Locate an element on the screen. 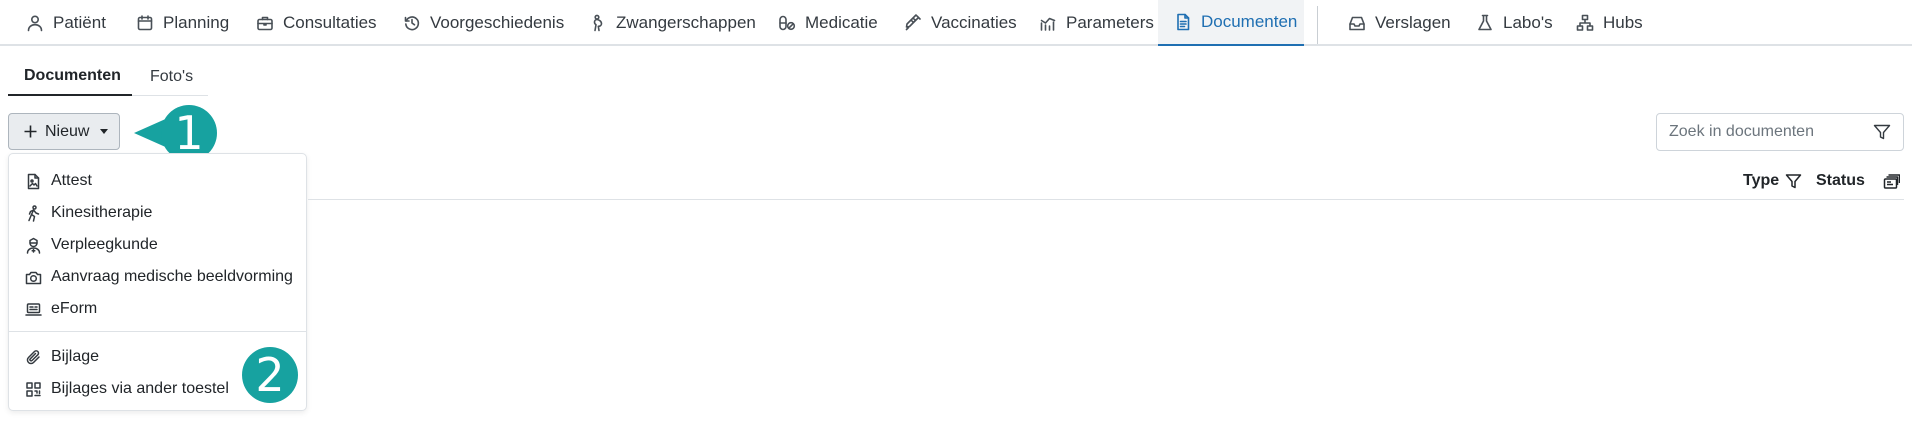 The width and height of the screenshot is (1912, 424). menu-item-label: Bijlage is located at coordinates (75, 356).